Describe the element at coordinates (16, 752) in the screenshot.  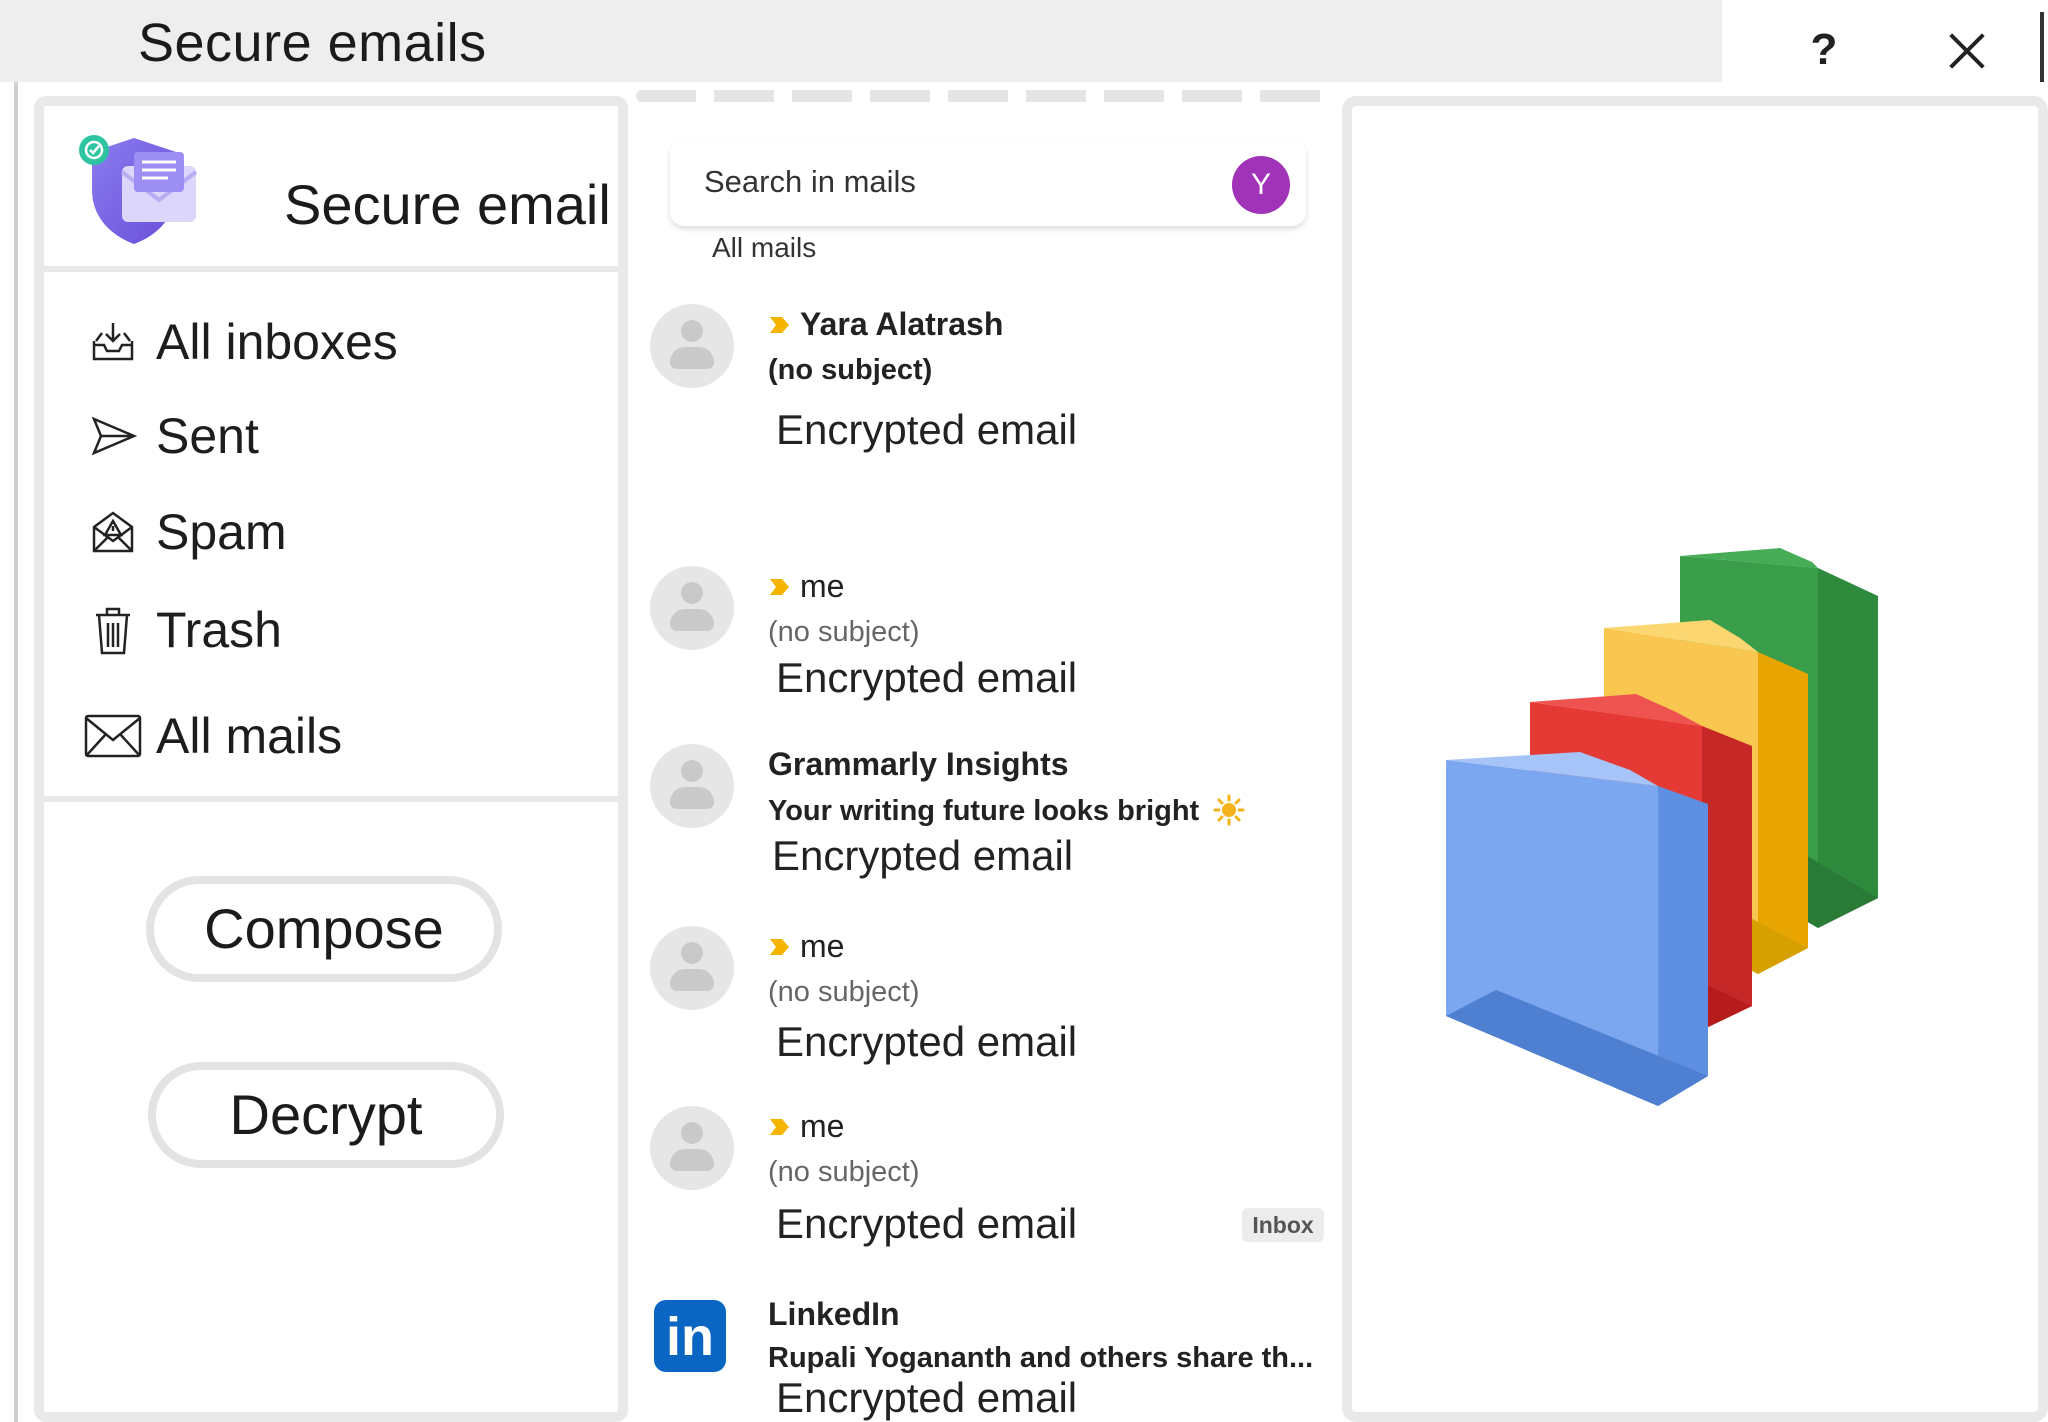
I see `window-left-edge` at that location.